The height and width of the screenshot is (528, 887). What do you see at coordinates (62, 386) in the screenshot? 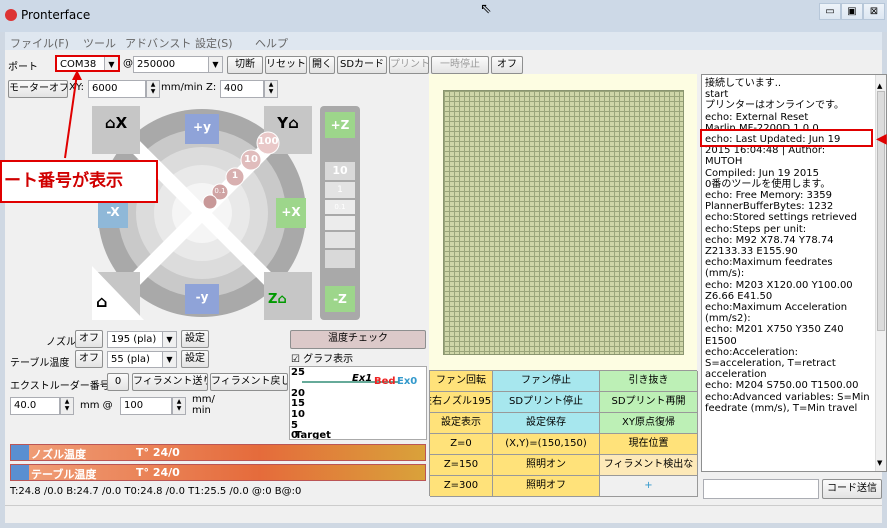
I see `extruder-number-label: エクストルーダー番号:` at bounding box center [62, 386].